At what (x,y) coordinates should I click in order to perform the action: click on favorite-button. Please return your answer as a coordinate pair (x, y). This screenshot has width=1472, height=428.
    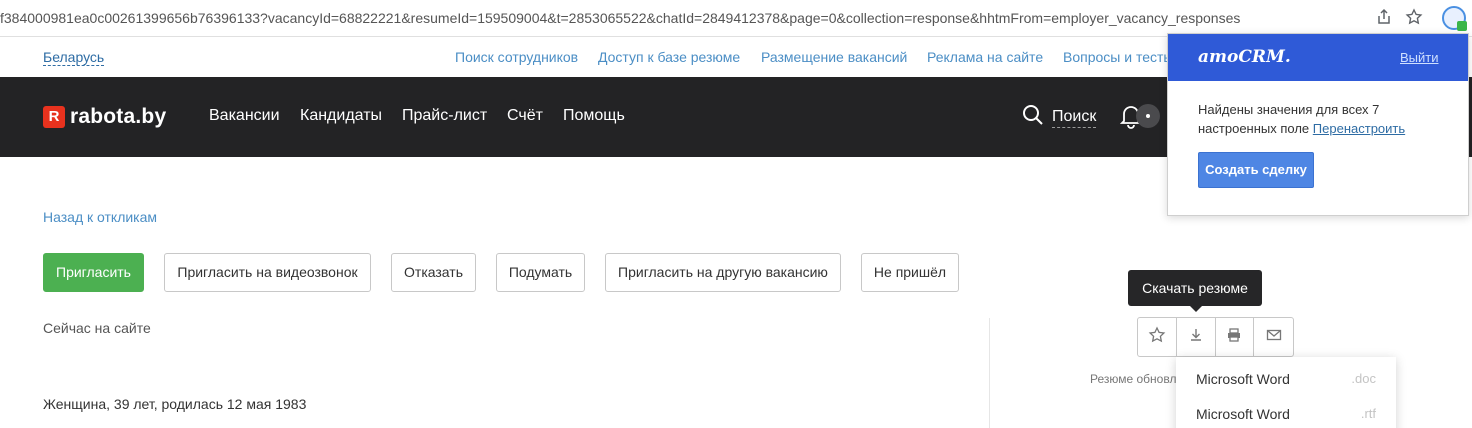
    Looking at the image, I should click on (1157, 337).